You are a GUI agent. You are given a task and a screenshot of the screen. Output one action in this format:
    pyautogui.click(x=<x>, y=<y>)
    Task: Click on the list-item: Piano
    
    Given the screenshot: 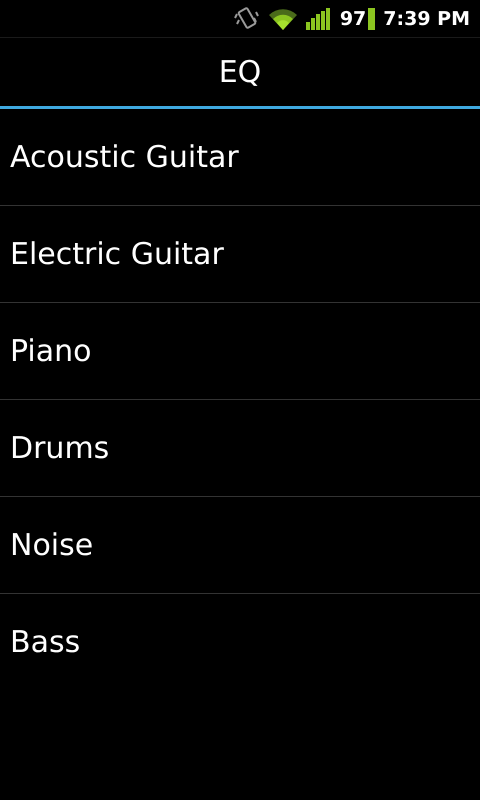 What is the action you would take?
    pyautogui.click(x=240, y=351)
    